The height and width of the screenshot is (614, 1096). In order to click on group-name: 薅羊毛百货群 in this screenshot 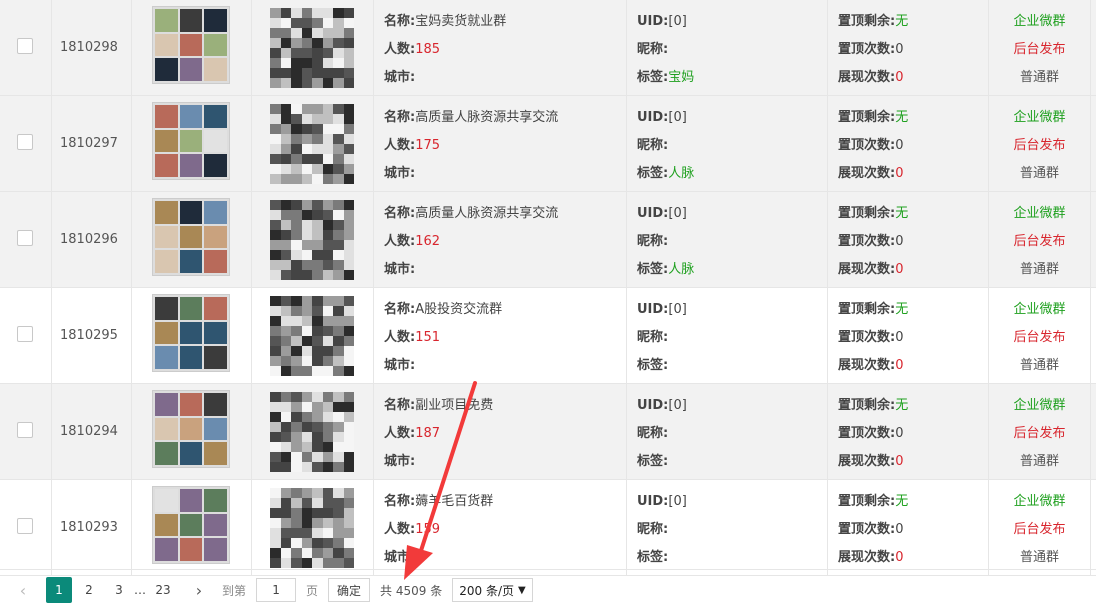, I will do `click(454, 501)`.